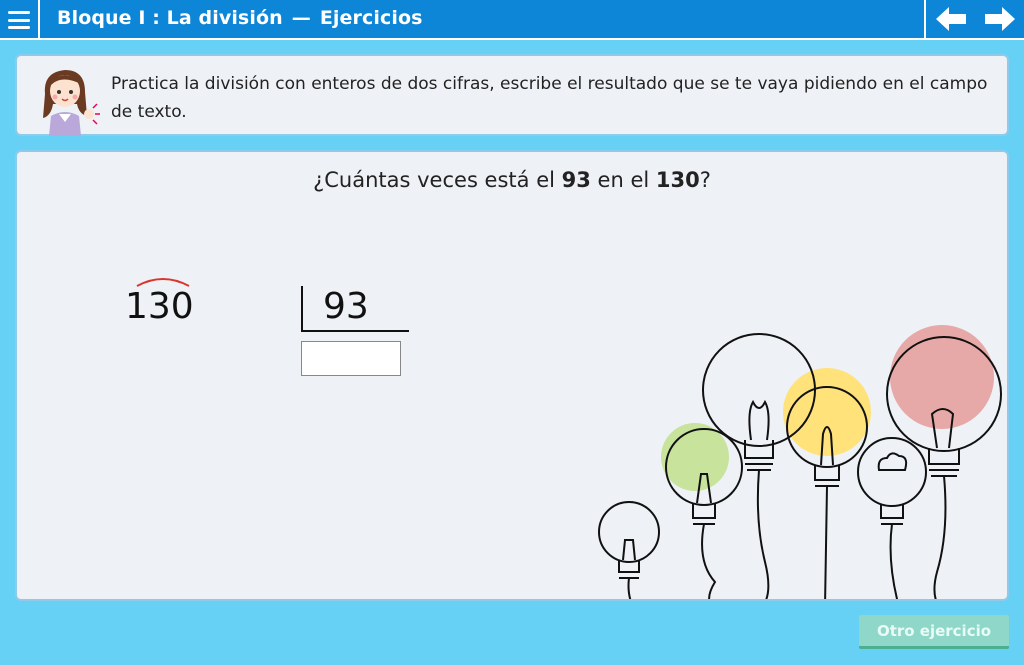 Image resolution: width=1024 pixels, height=665 pixels. I want to click on dividend-number: 130, so click(159, 306).